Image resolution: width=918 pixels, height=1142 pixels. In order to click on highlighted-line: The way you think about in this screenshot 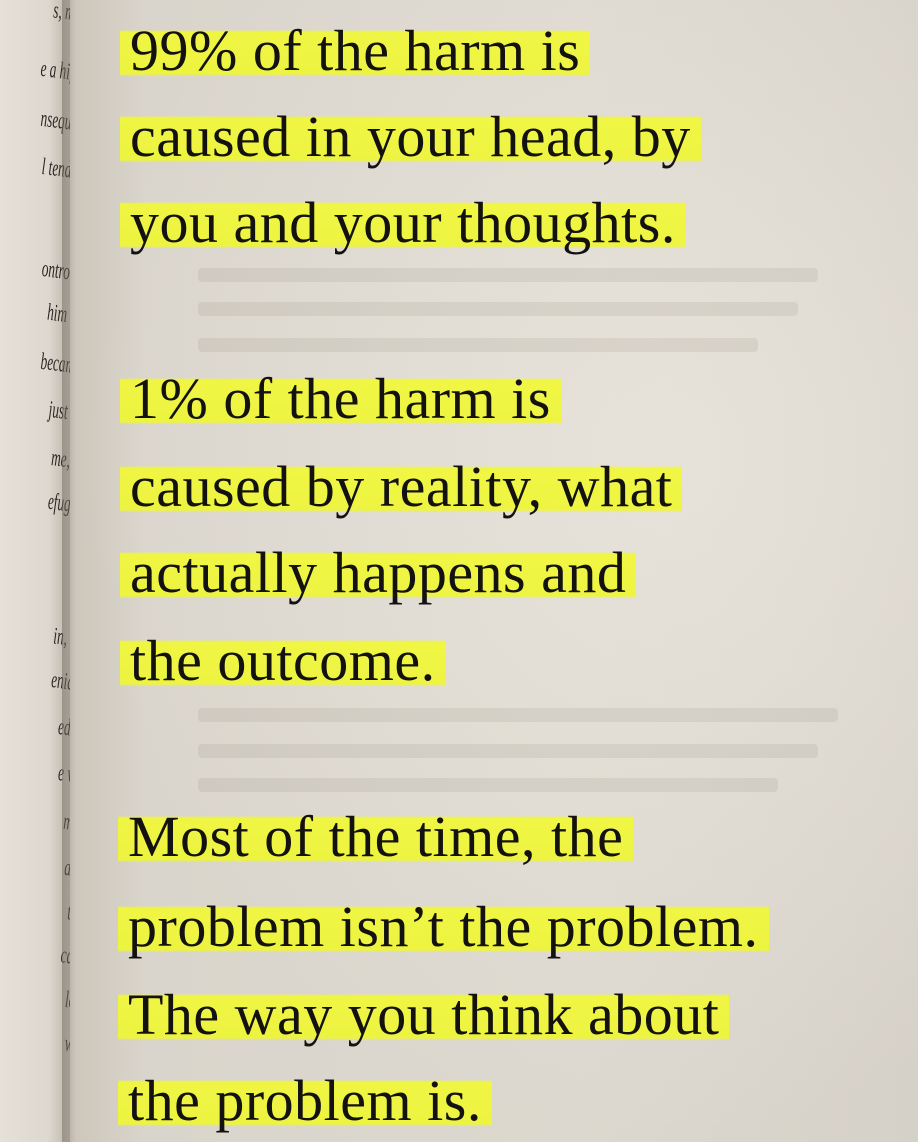, I will do `click(424, 1014)`.